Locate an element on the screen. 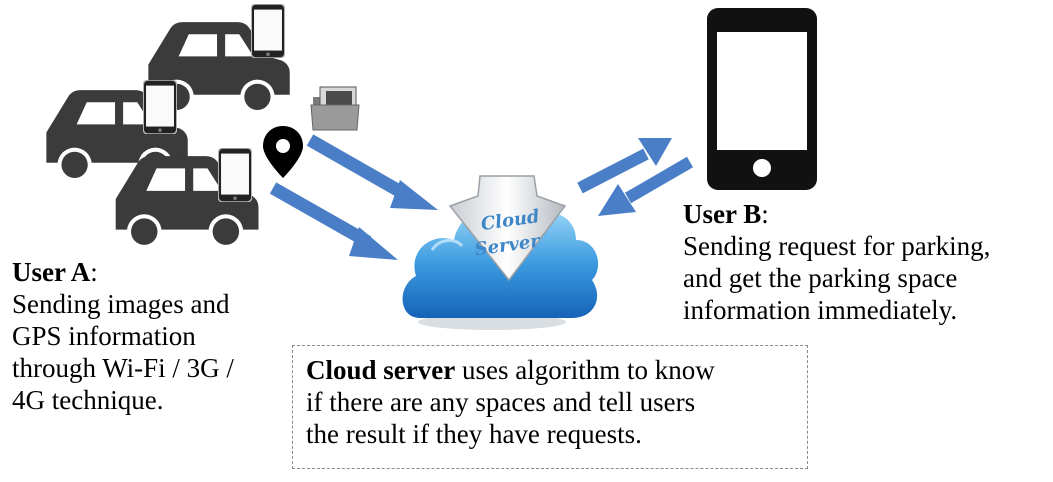  user-a-line: Sending images and is located at coordinates (121, 304).